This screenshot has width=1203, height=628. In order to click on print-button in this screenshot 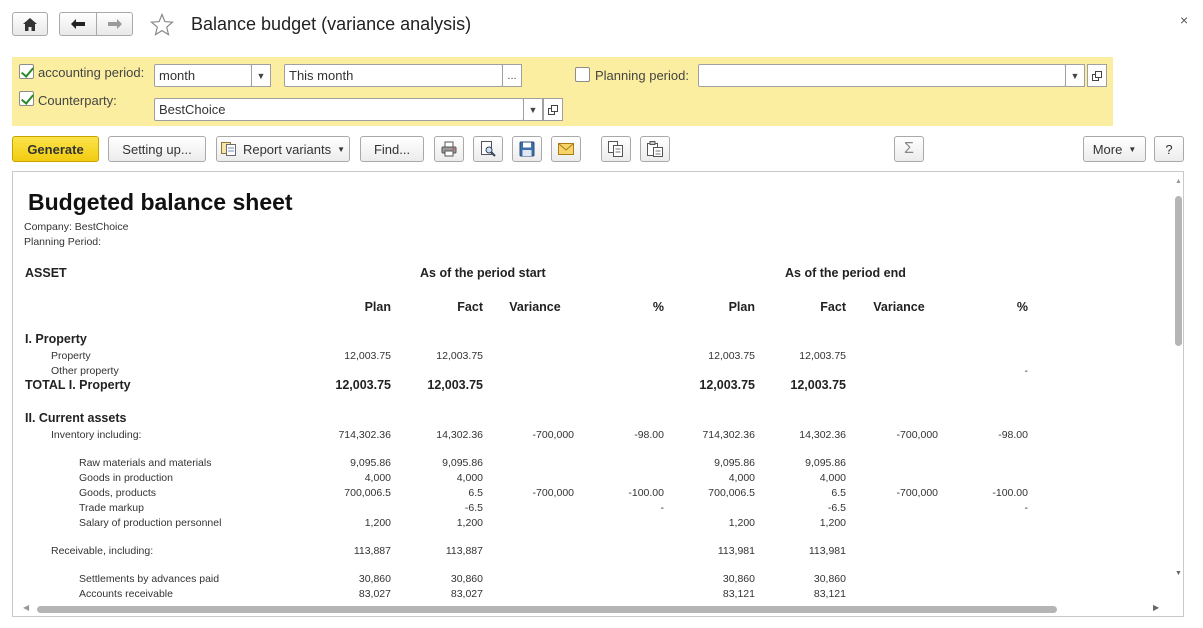, I will do `click(449, 149)`.